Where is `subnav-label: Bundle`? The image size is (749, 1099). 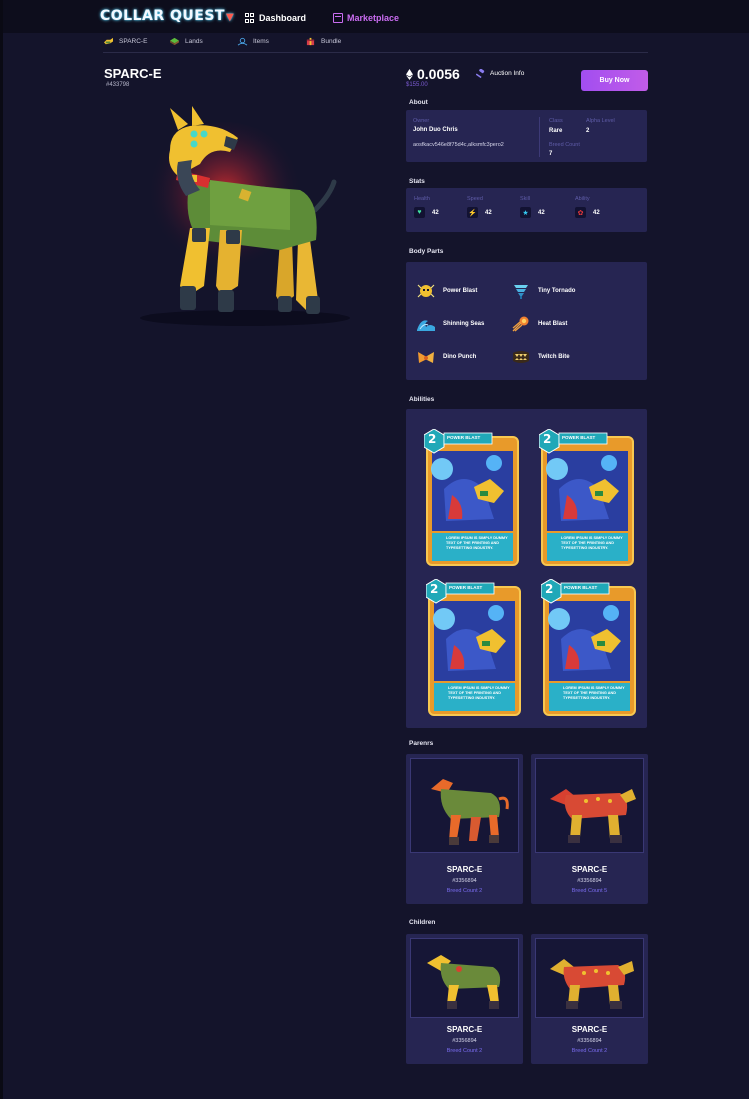 subnav-label: Bundle is located at coordinates (331, 41).